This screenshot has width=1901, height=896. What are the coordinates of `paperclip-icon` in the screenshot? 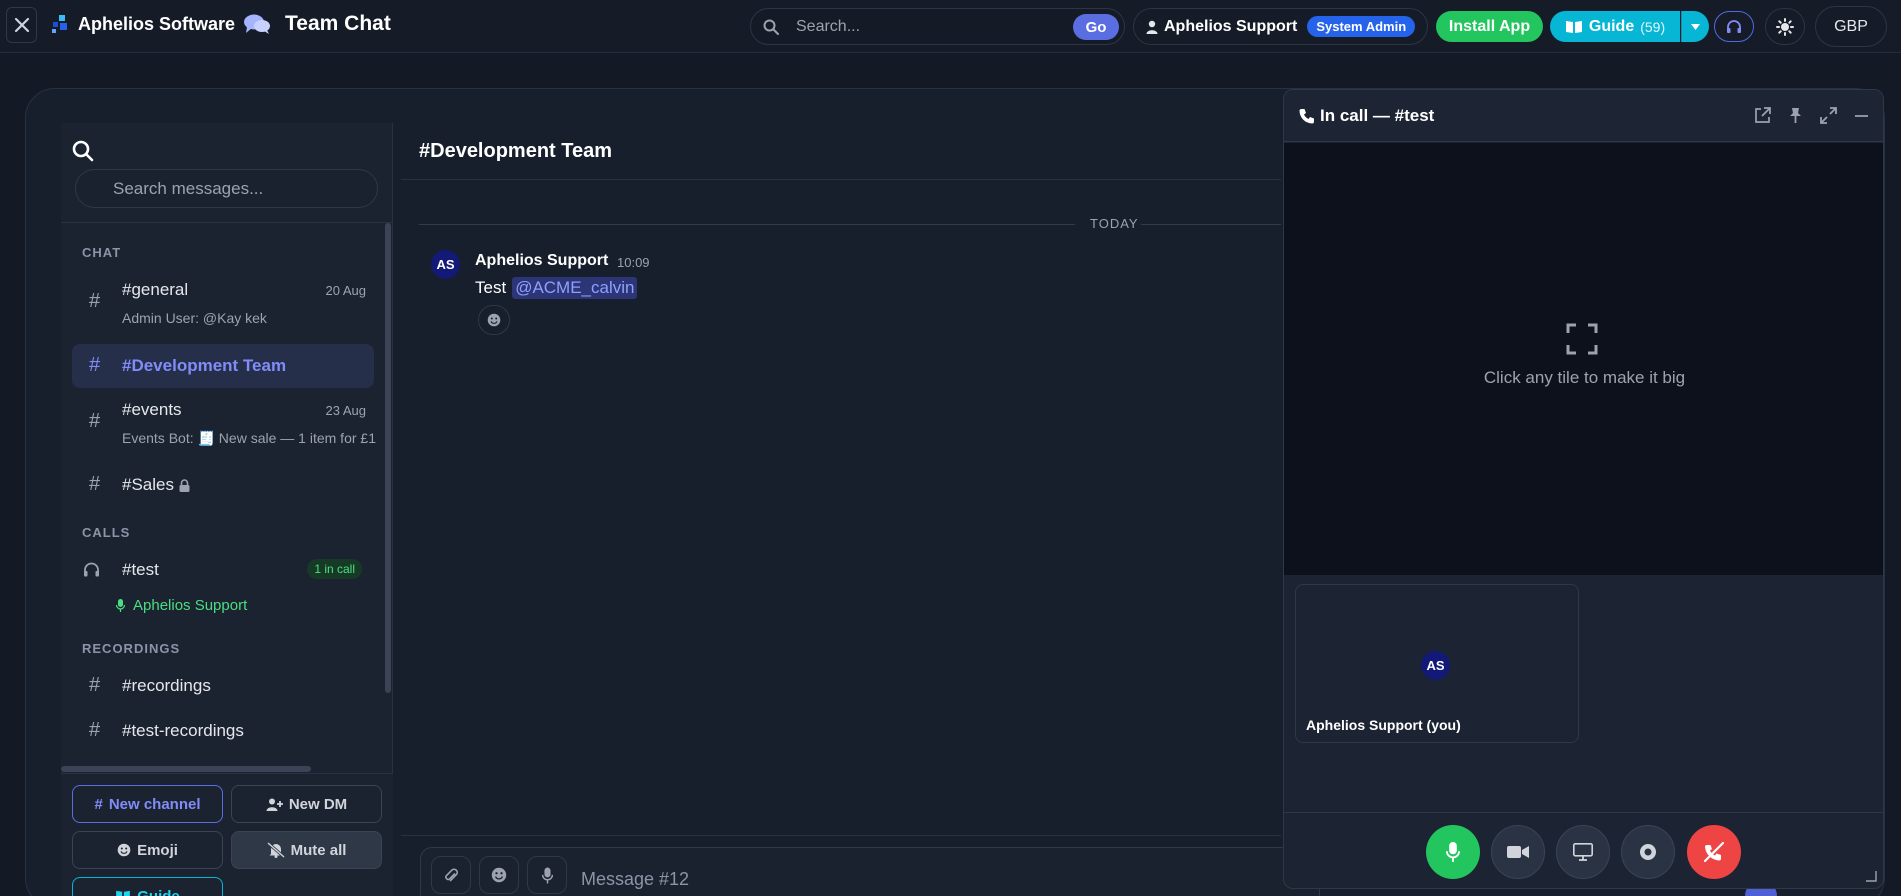 It's located at (451, 874).